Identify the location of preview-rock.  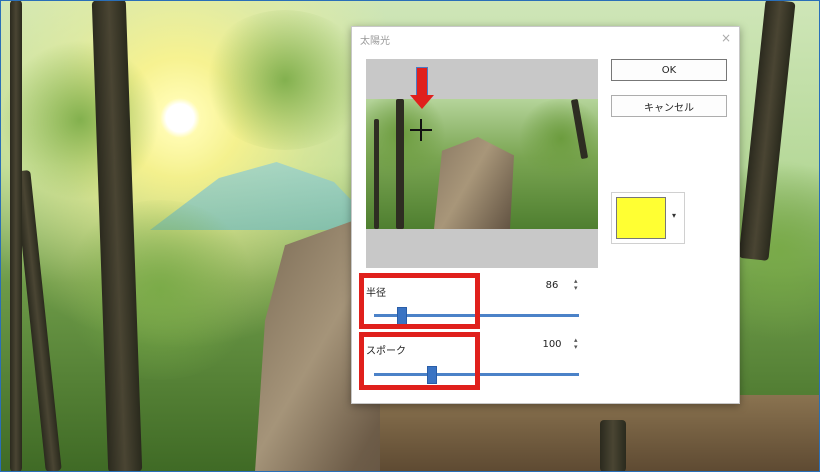
(474, 183).